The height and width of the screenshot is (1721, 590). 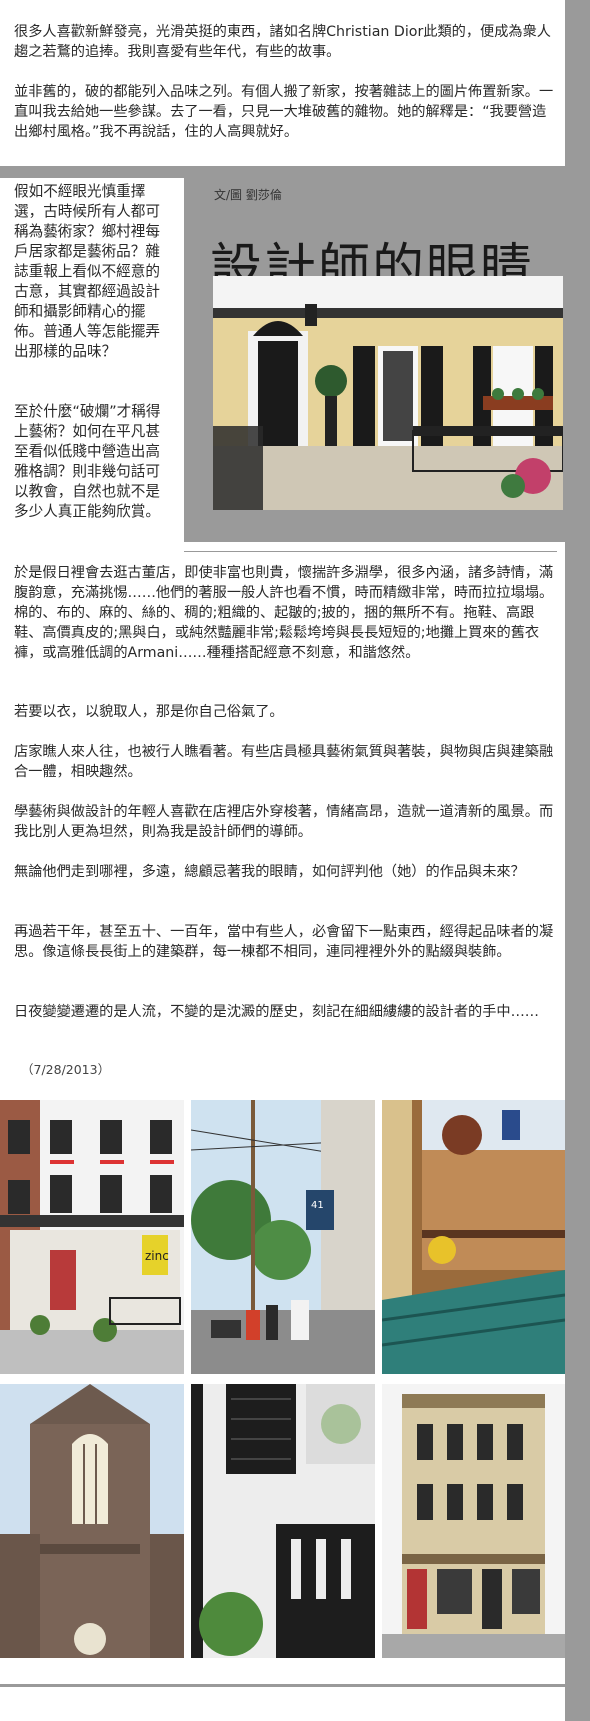 I want to click on victorian-building-photo, so click(x=473, y=1521).